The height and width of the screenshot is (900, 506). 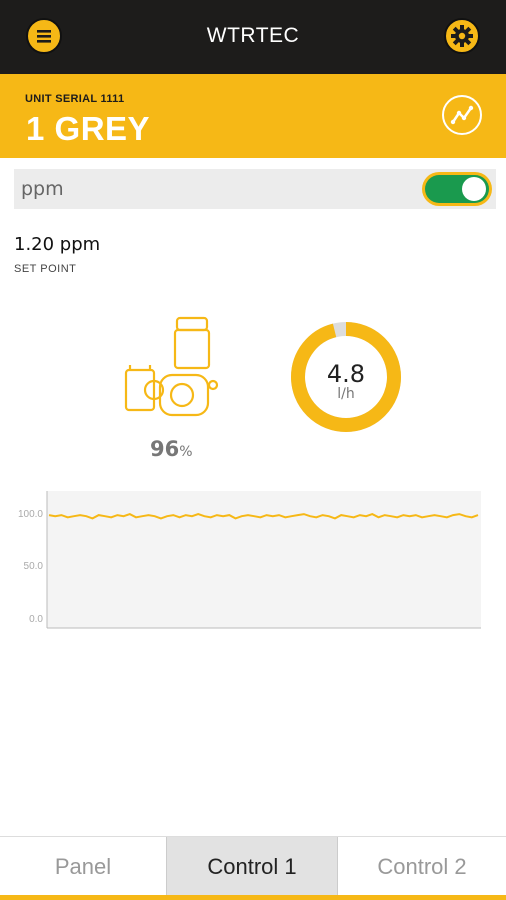 What do you see at coordinates (171, 366) in the screenshot?
I see `pump-icon` at bounding box center [171, 366].